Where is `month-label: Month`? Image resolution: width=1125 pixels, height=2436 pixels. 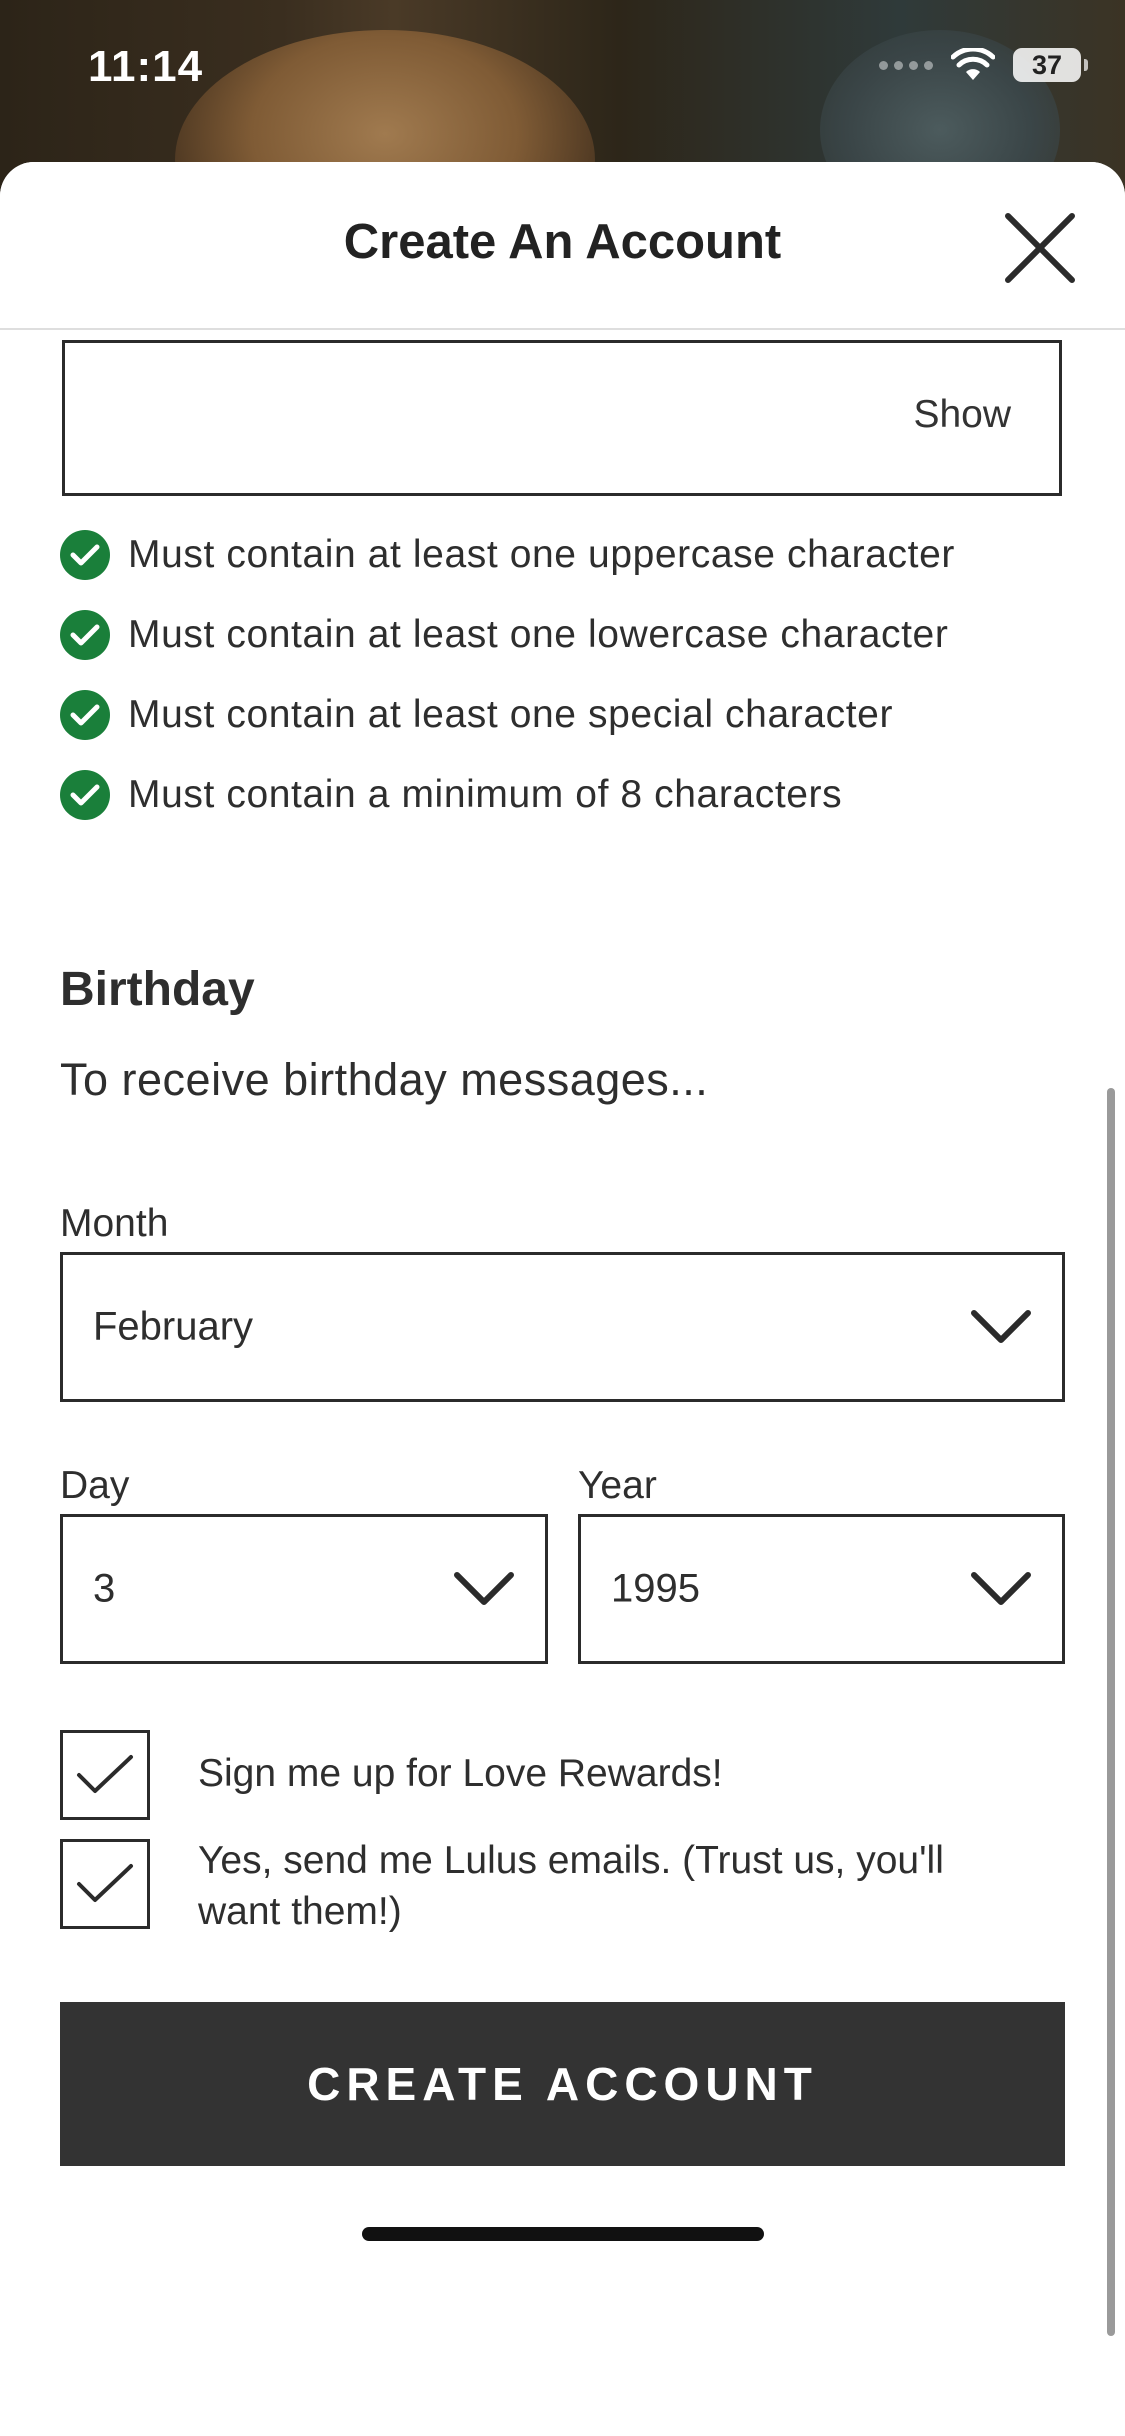 month-label: Month is located at coordinates (114, 1223).